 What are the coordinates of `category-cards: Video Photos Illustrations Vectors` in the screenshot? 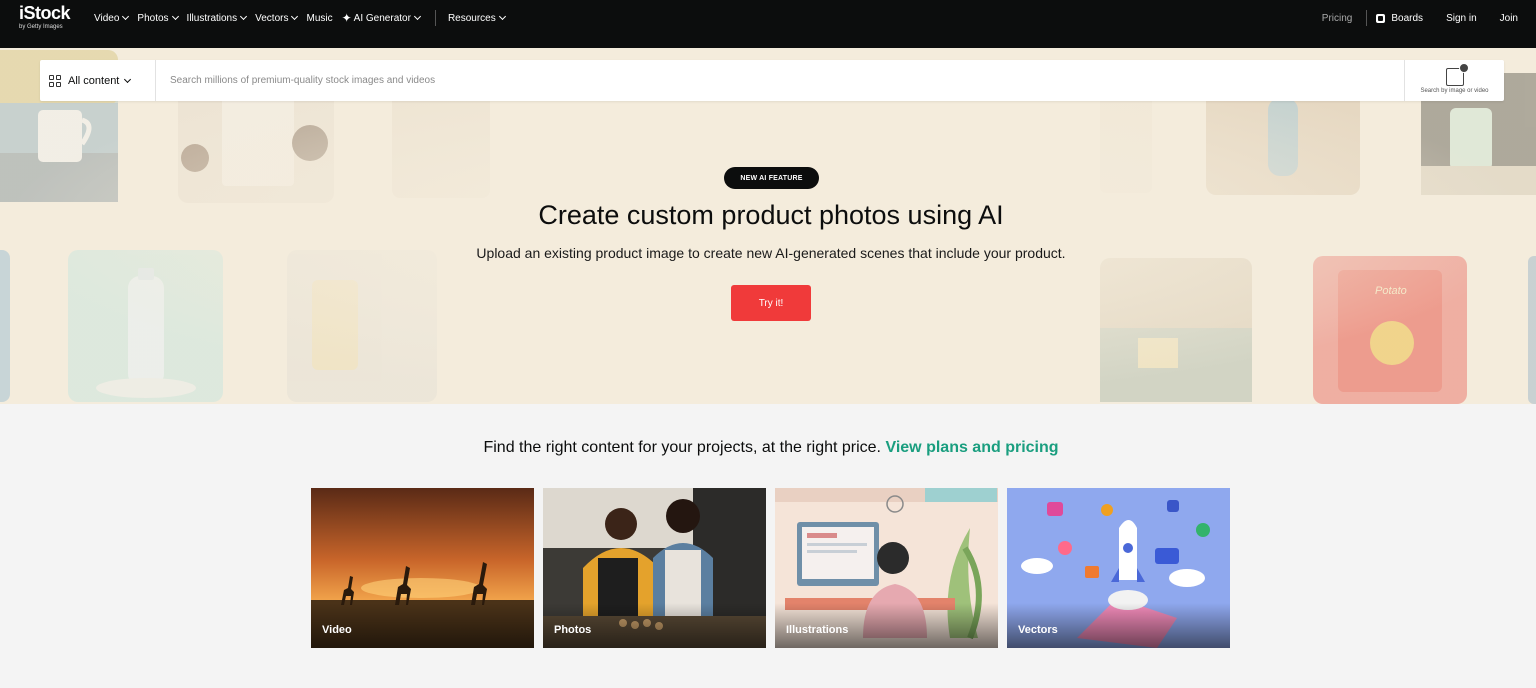 It's located at (775, 568).